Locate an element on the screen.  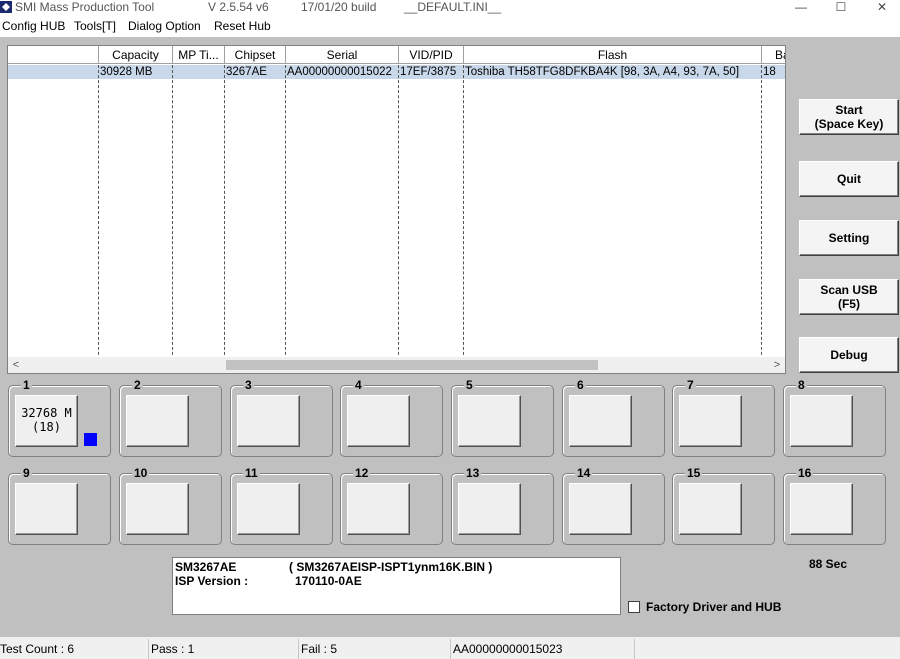
checkbox-icon is located at coordinates (634, 607).